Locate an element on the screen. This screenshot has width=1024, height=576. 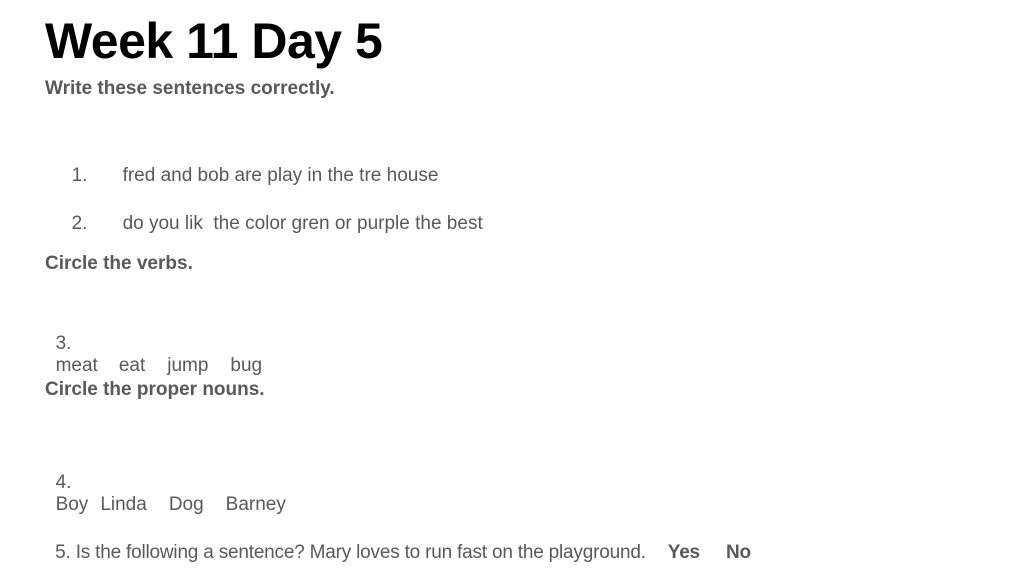
word-choice: Boy is located at coordinates (72, 504).